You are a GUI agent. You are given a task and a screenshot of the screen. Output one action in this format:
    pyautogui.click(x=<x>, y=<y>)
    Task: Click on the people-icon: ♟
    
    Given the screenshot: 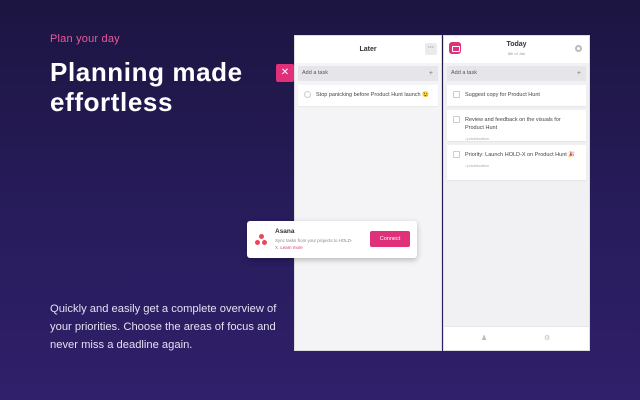 What is the action you would take?
    pyautogui.click(x=484, y=338)
    